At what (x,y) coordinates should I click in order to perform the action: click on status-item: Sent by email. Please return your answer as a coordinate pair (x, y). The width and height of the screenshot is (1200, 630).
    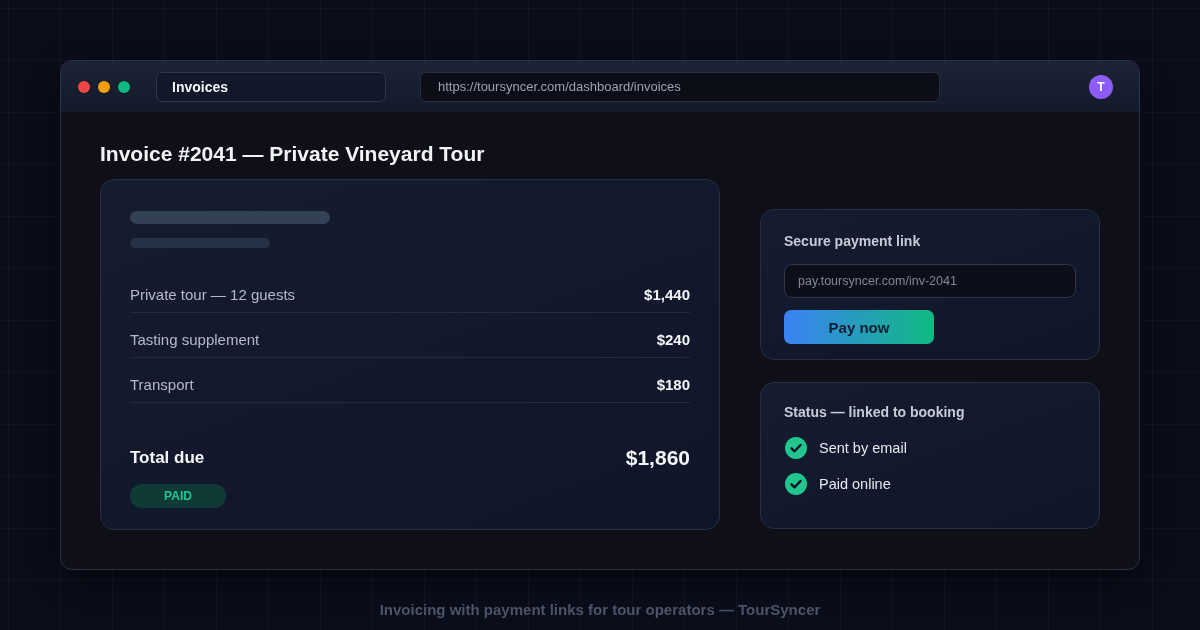
    Looking at the image, I should click on (863, 448).